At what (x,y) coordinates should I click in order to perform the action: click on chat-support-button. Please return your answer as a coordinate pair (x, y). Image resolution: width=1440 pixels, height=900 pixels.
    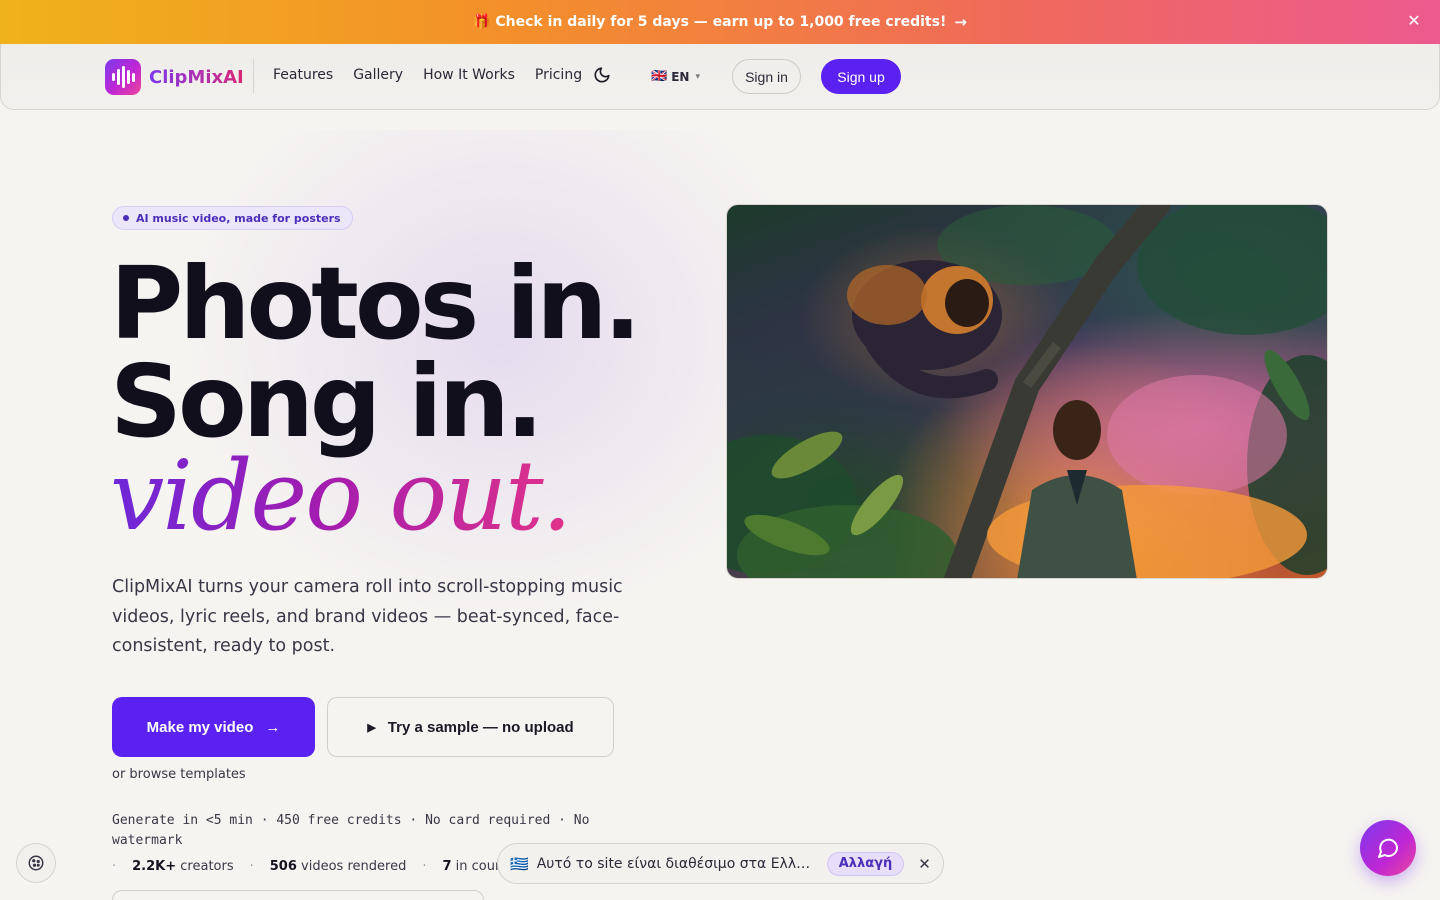
    Looking at the image, I should click on (1388, 848).